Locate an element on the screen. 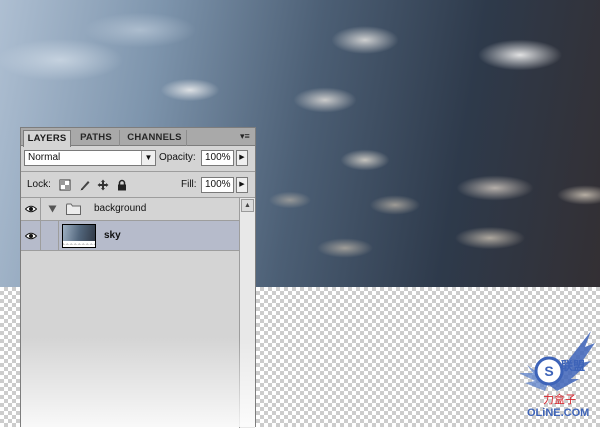 This screenshot has height=430, width=600. site-watermark: S 联盟 力盒子 OLiNE.COM is located at coordinates (551, 375).